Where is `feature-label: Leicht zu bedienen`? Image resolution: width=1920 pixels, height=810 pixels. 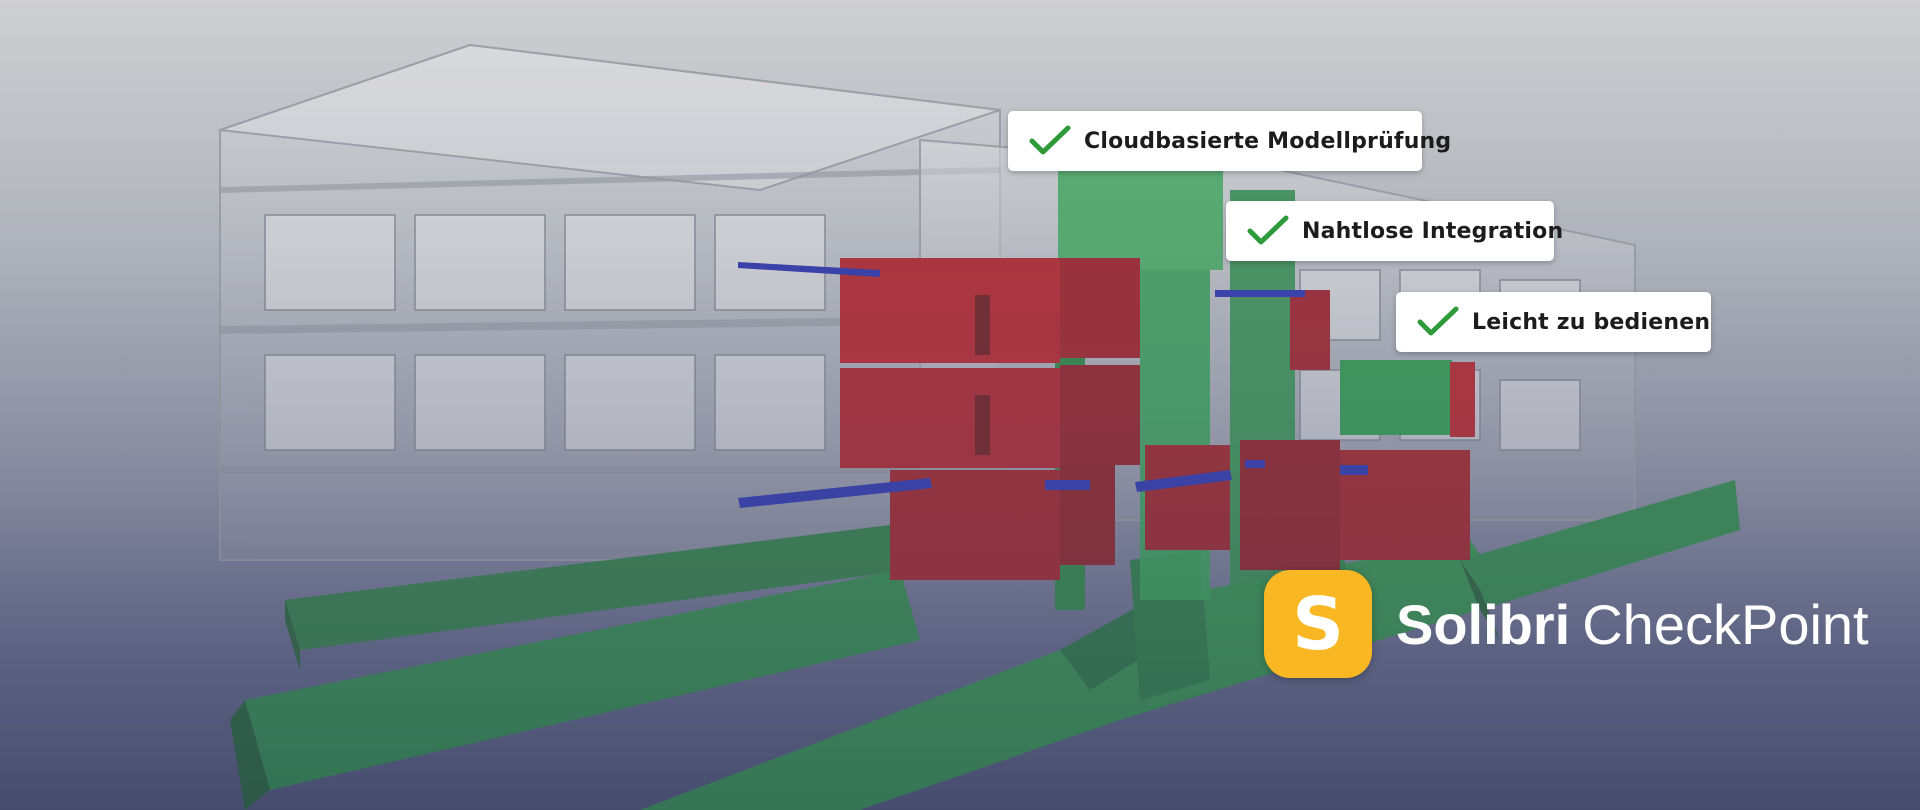 feature-label: Leicht zu bedienen is located at coordinates (1591, 322).